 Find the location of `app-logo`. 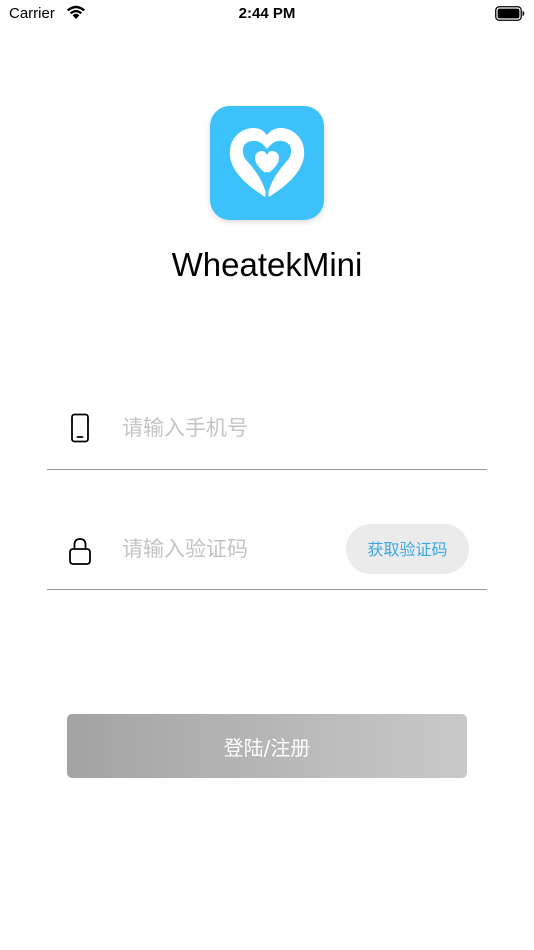

app-logo is located at coordinates (267, 163).